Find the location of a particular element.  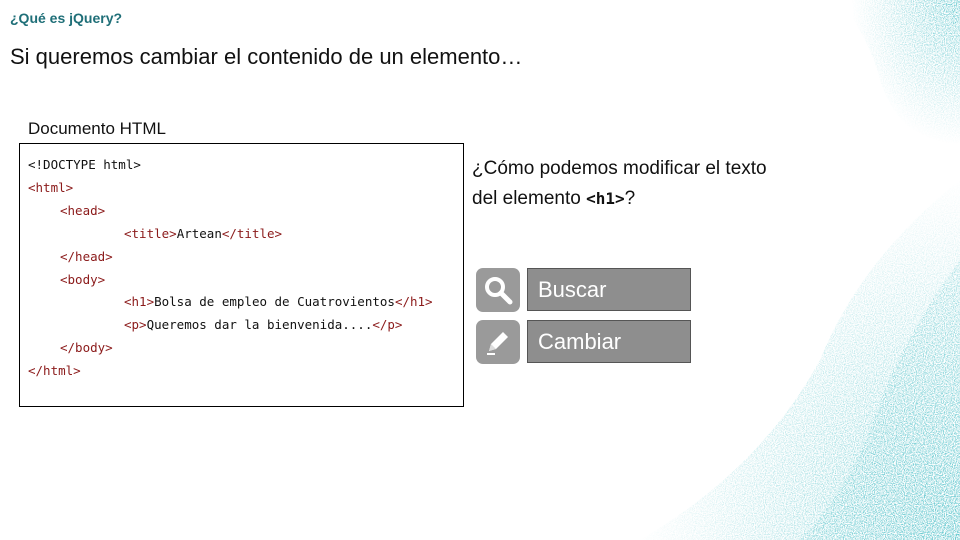

code-line: <title>Artean</title> is located at coordinates (203, 233).